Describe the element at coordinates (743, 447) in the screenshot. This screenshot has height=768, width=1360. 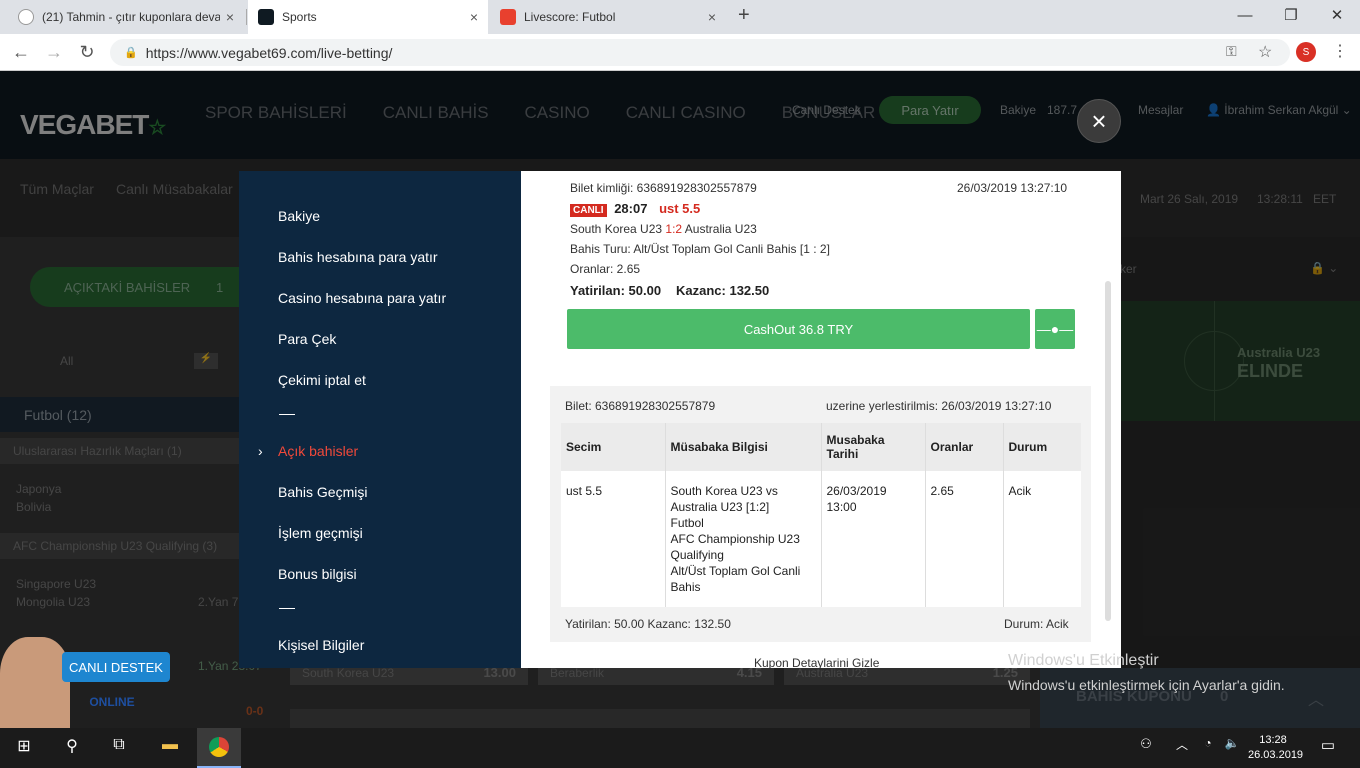
I see `col-musabaka-bilgisi: Müsabaka Bilgisi` at that location.